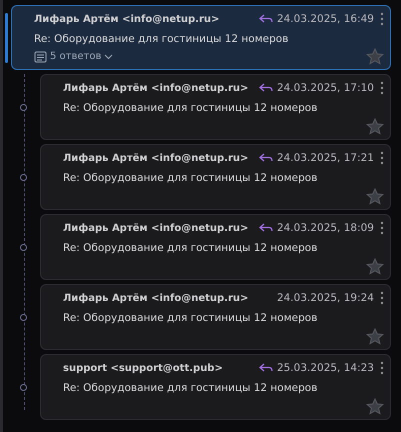  I want to click on message-card: Лифарь Артём <info@netup.ru> 24.03.2025, 17:10 Re: Оборудование для гостиницы 12 номеров, so click(215, 107).